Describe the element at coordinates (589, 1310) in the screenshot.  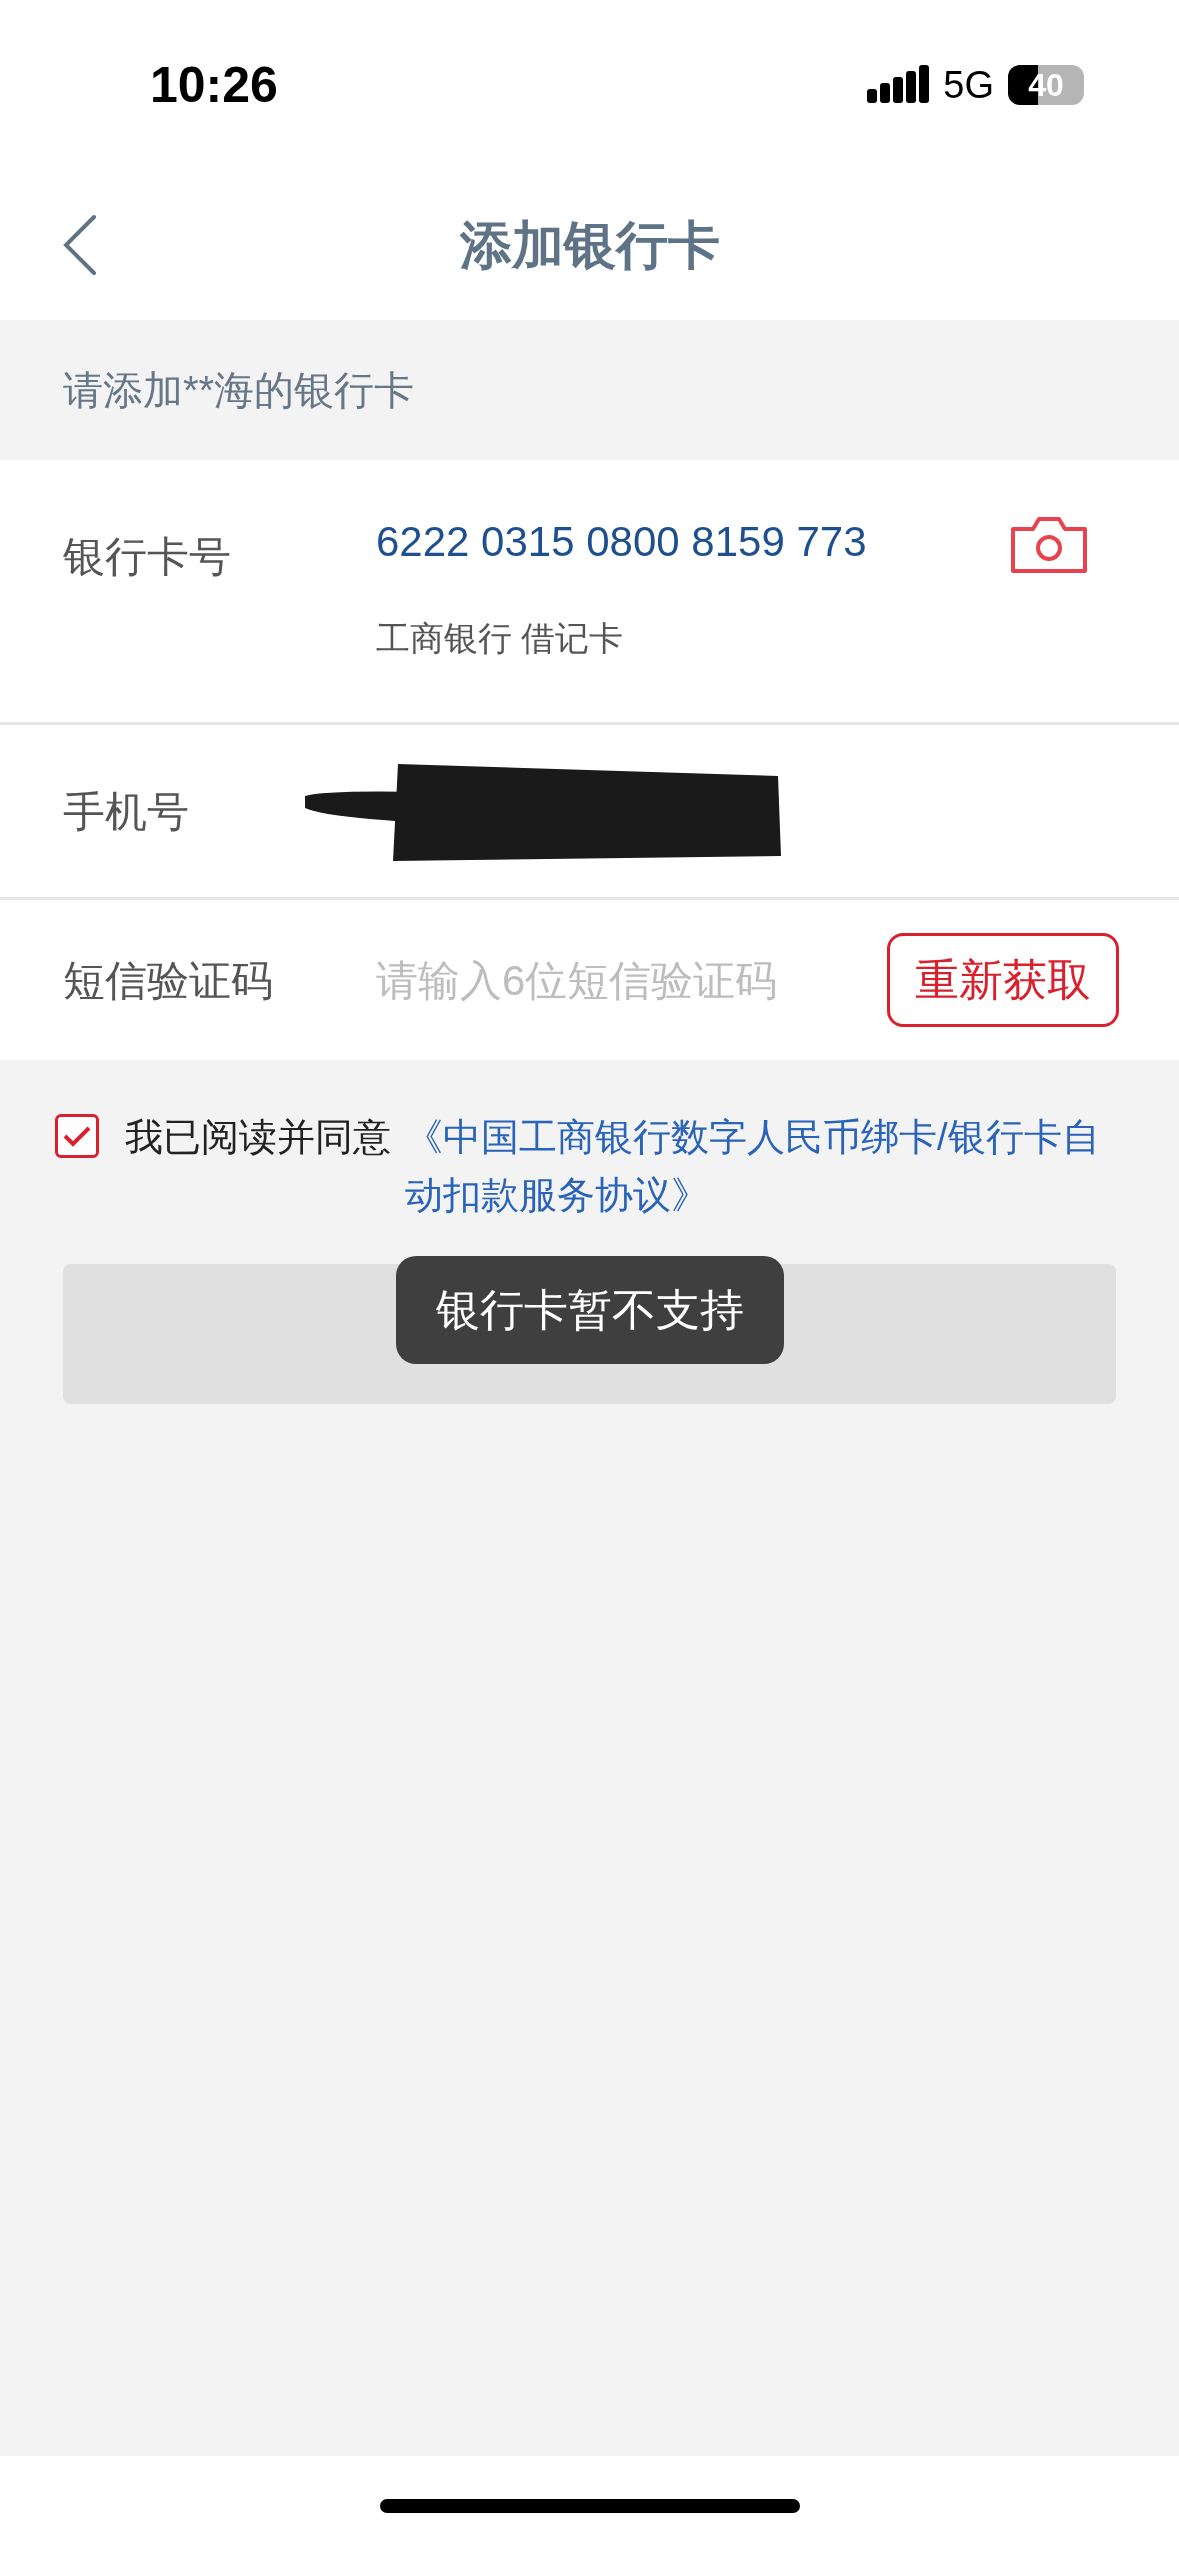
I see `message-toast: 银行卡暂不支持` at that location.